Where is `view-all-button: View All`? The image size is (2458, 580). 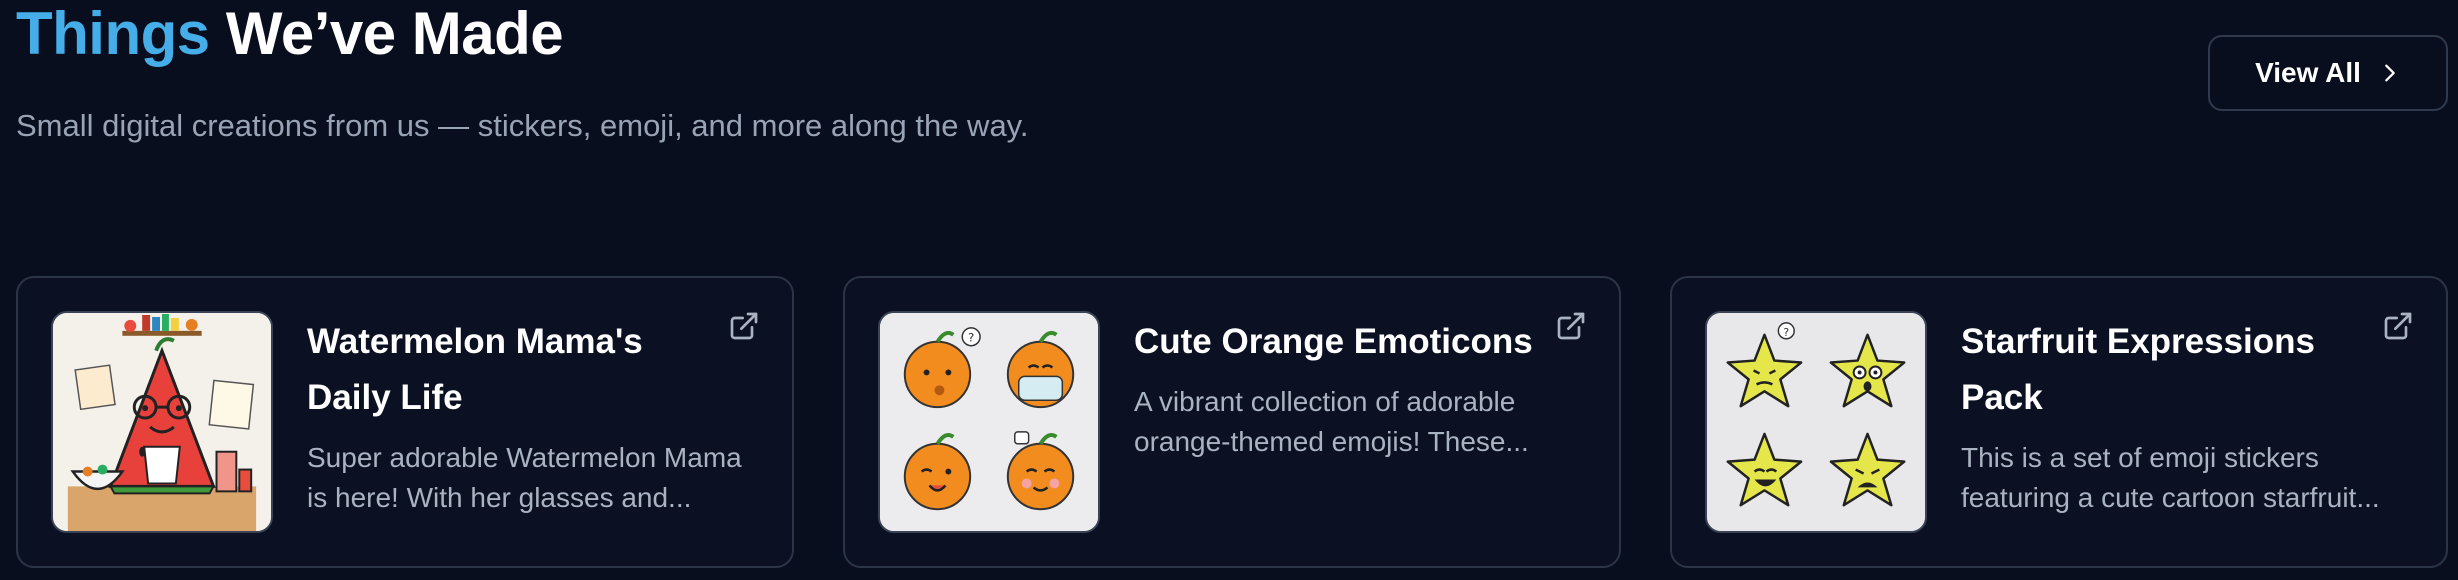 view-all-button: View All is located at coordinates (2328, 73).